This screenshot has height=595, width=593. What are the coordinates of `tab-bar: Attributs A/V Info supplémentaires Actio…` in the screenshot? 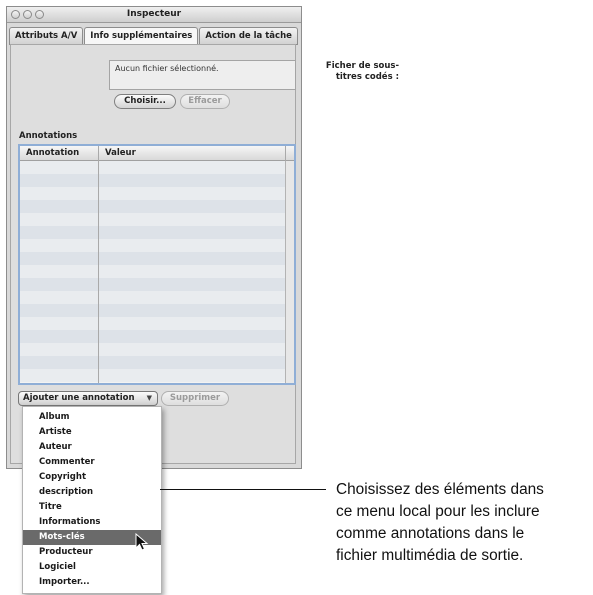 It's located at (154, 36).